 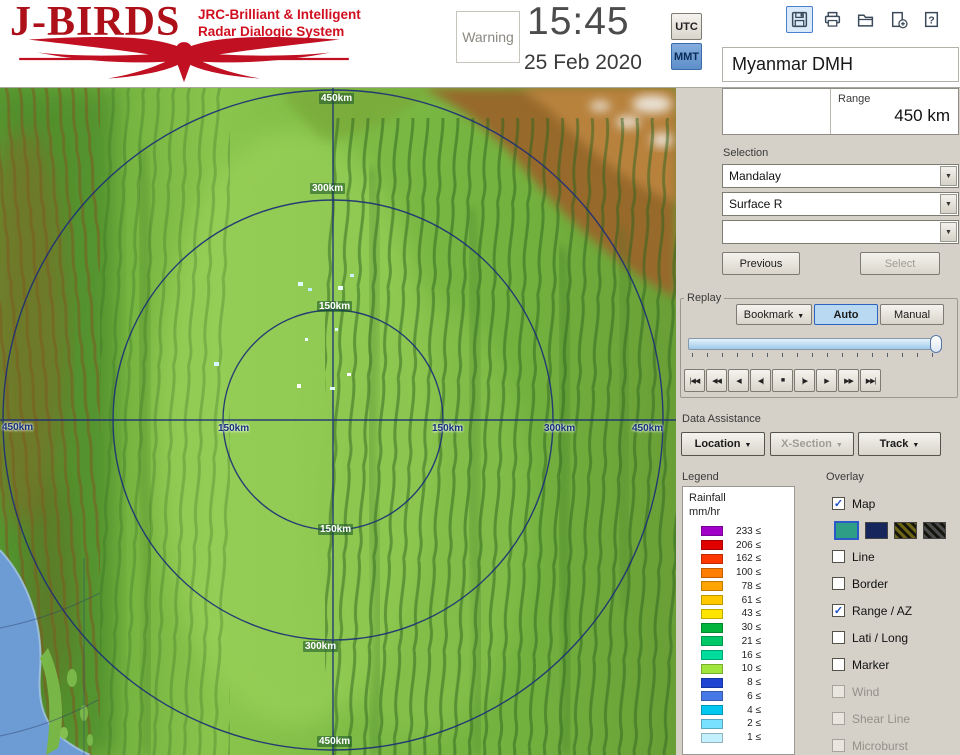 What do you see at coordinates (738, 380) in the screenshot?
I see `playback-button-2: ◀` at bounding box center [738, 380].